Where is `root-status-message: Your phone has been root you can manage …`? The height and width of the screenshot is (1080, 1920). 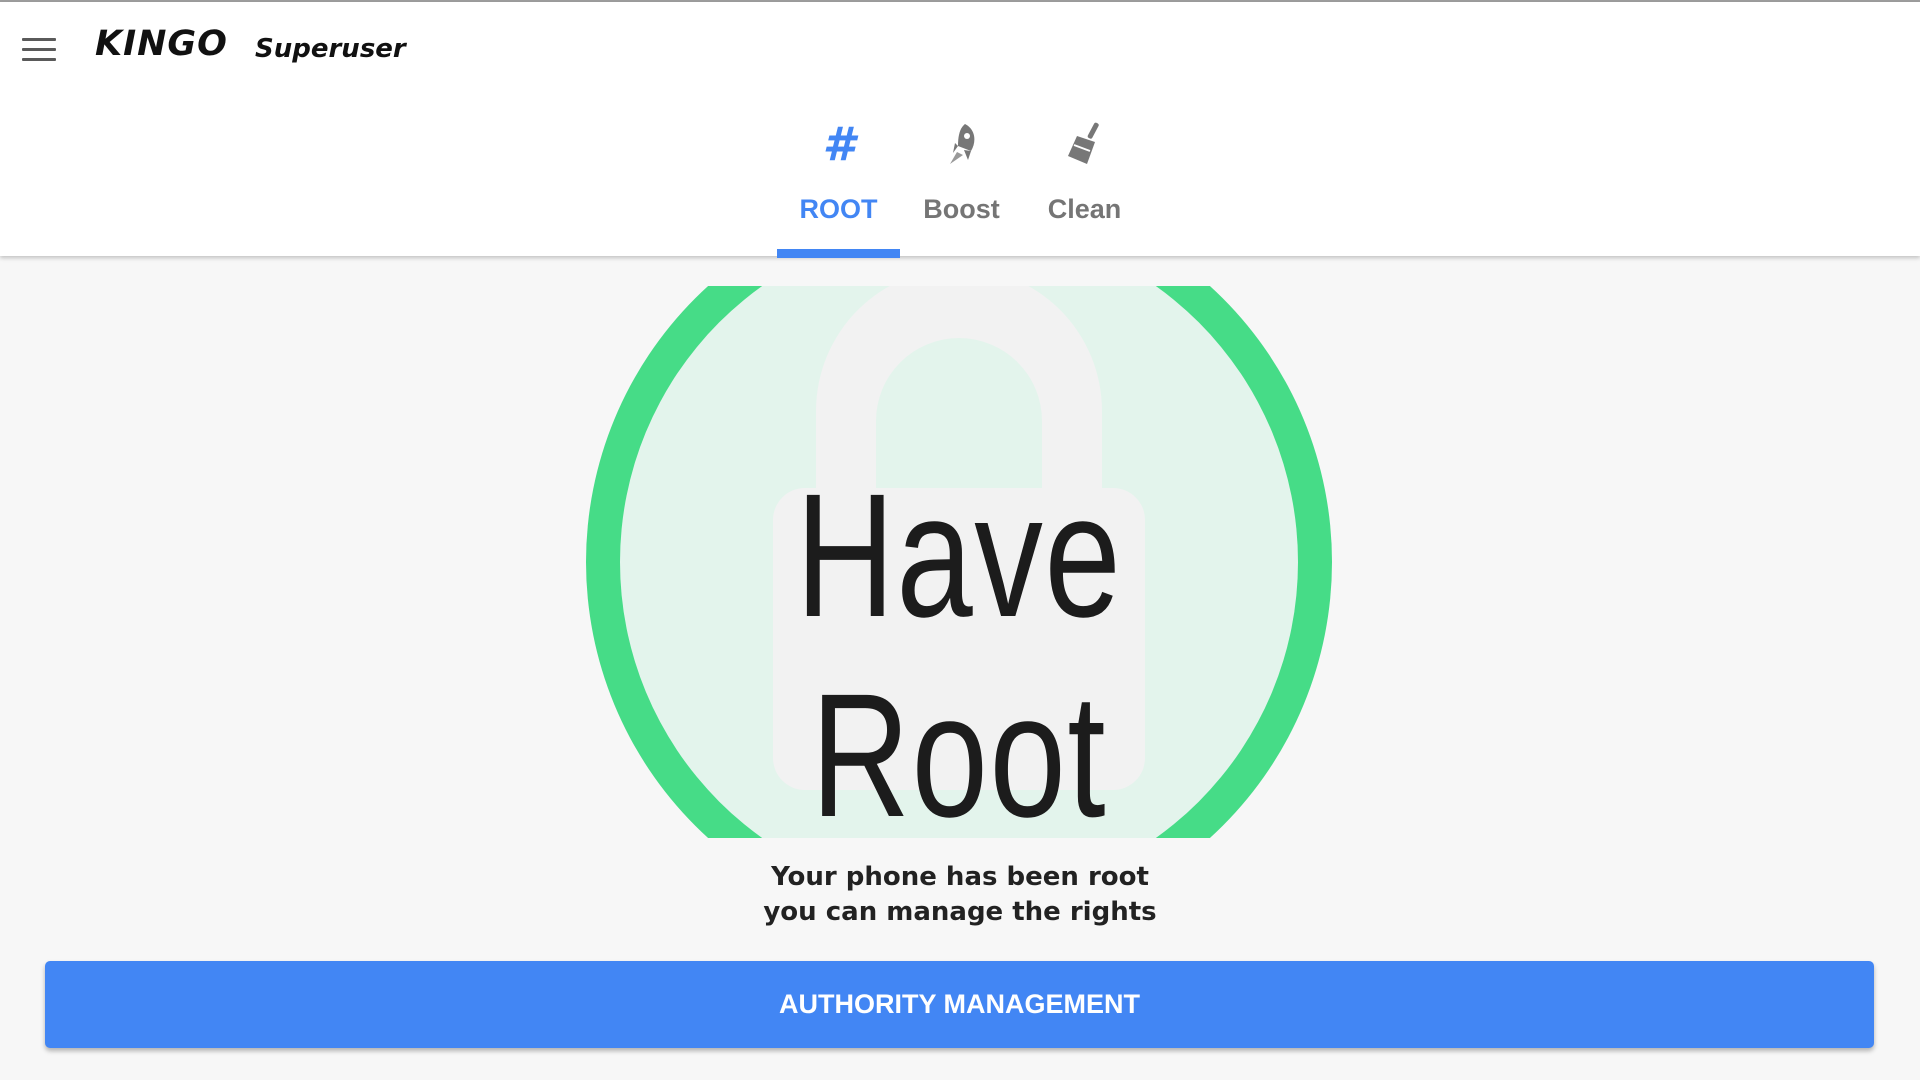
root-status-message: Your phone has been root you can manage … is located at coordinates (960, 895).